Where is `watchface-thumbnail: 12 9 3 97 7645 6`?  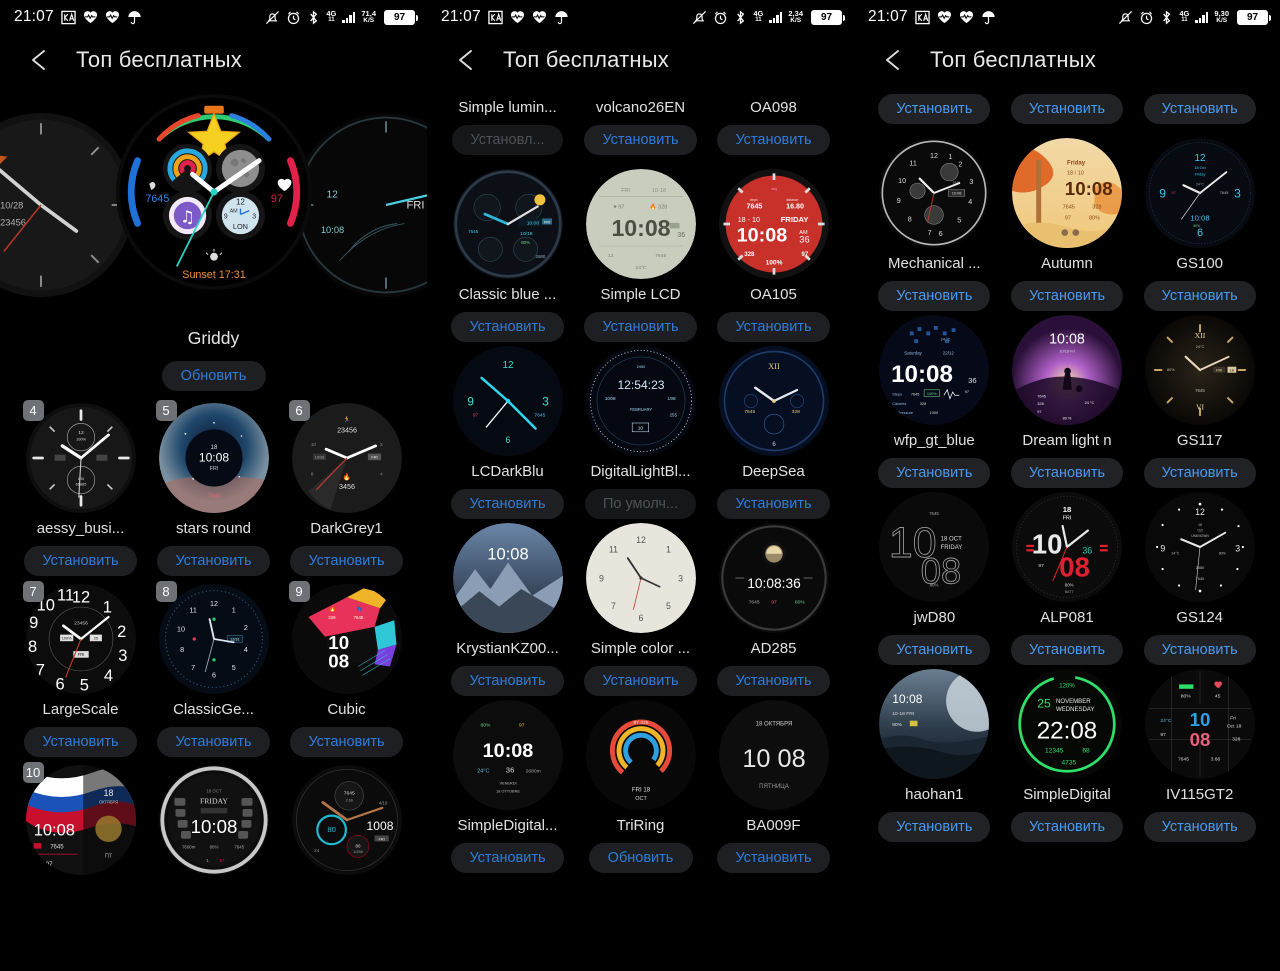
watchface-thumbnail: 12 9 3 97 7645 6 is located at coordinates (507, 401).